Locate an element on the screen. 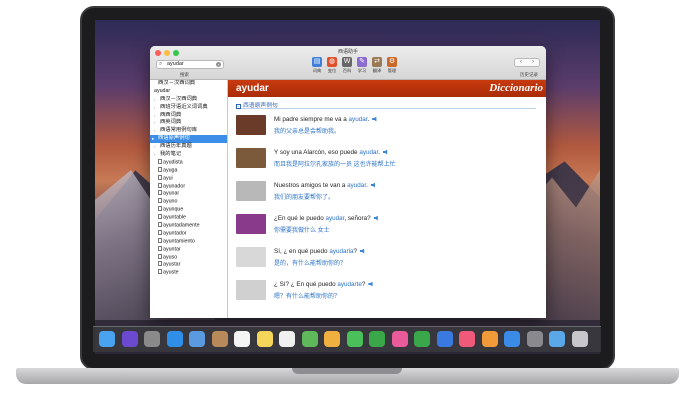 The image size is (695, 400). settings-icon is located at coordinates (534, 339).